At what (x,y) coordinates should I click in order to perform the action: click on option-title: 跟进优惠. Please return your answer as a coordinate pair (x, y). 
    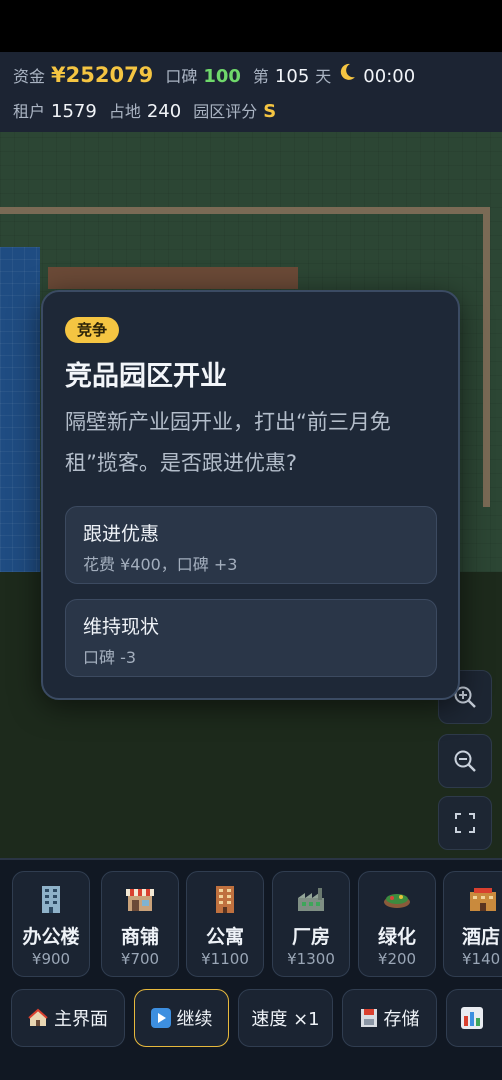
    Looking at the image, I should click on (121, 534).